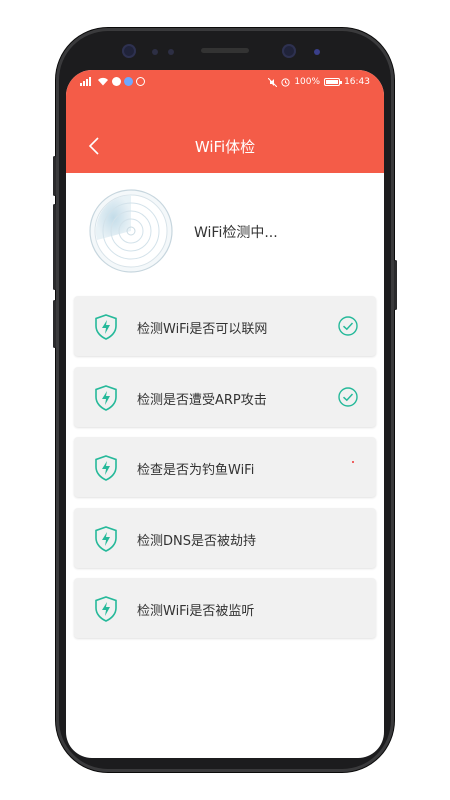 Image resolution: width=450 pixels, height=800 pixels. Describe the element at coordinates (54, 324) in the screenshot. I see `bixby-button` at that location.